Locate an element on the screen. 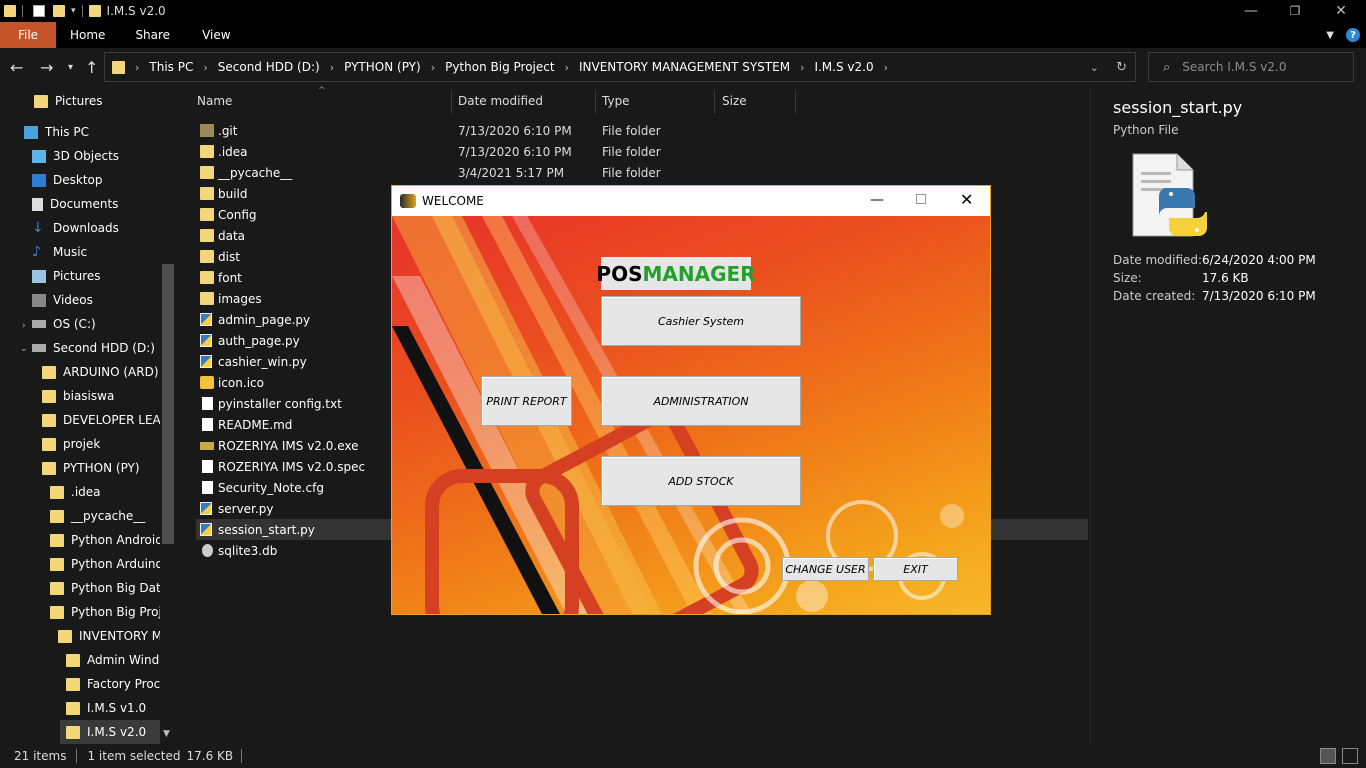  nav-item-inventory: INVENTORY MA is located at coordinates (114, 636).